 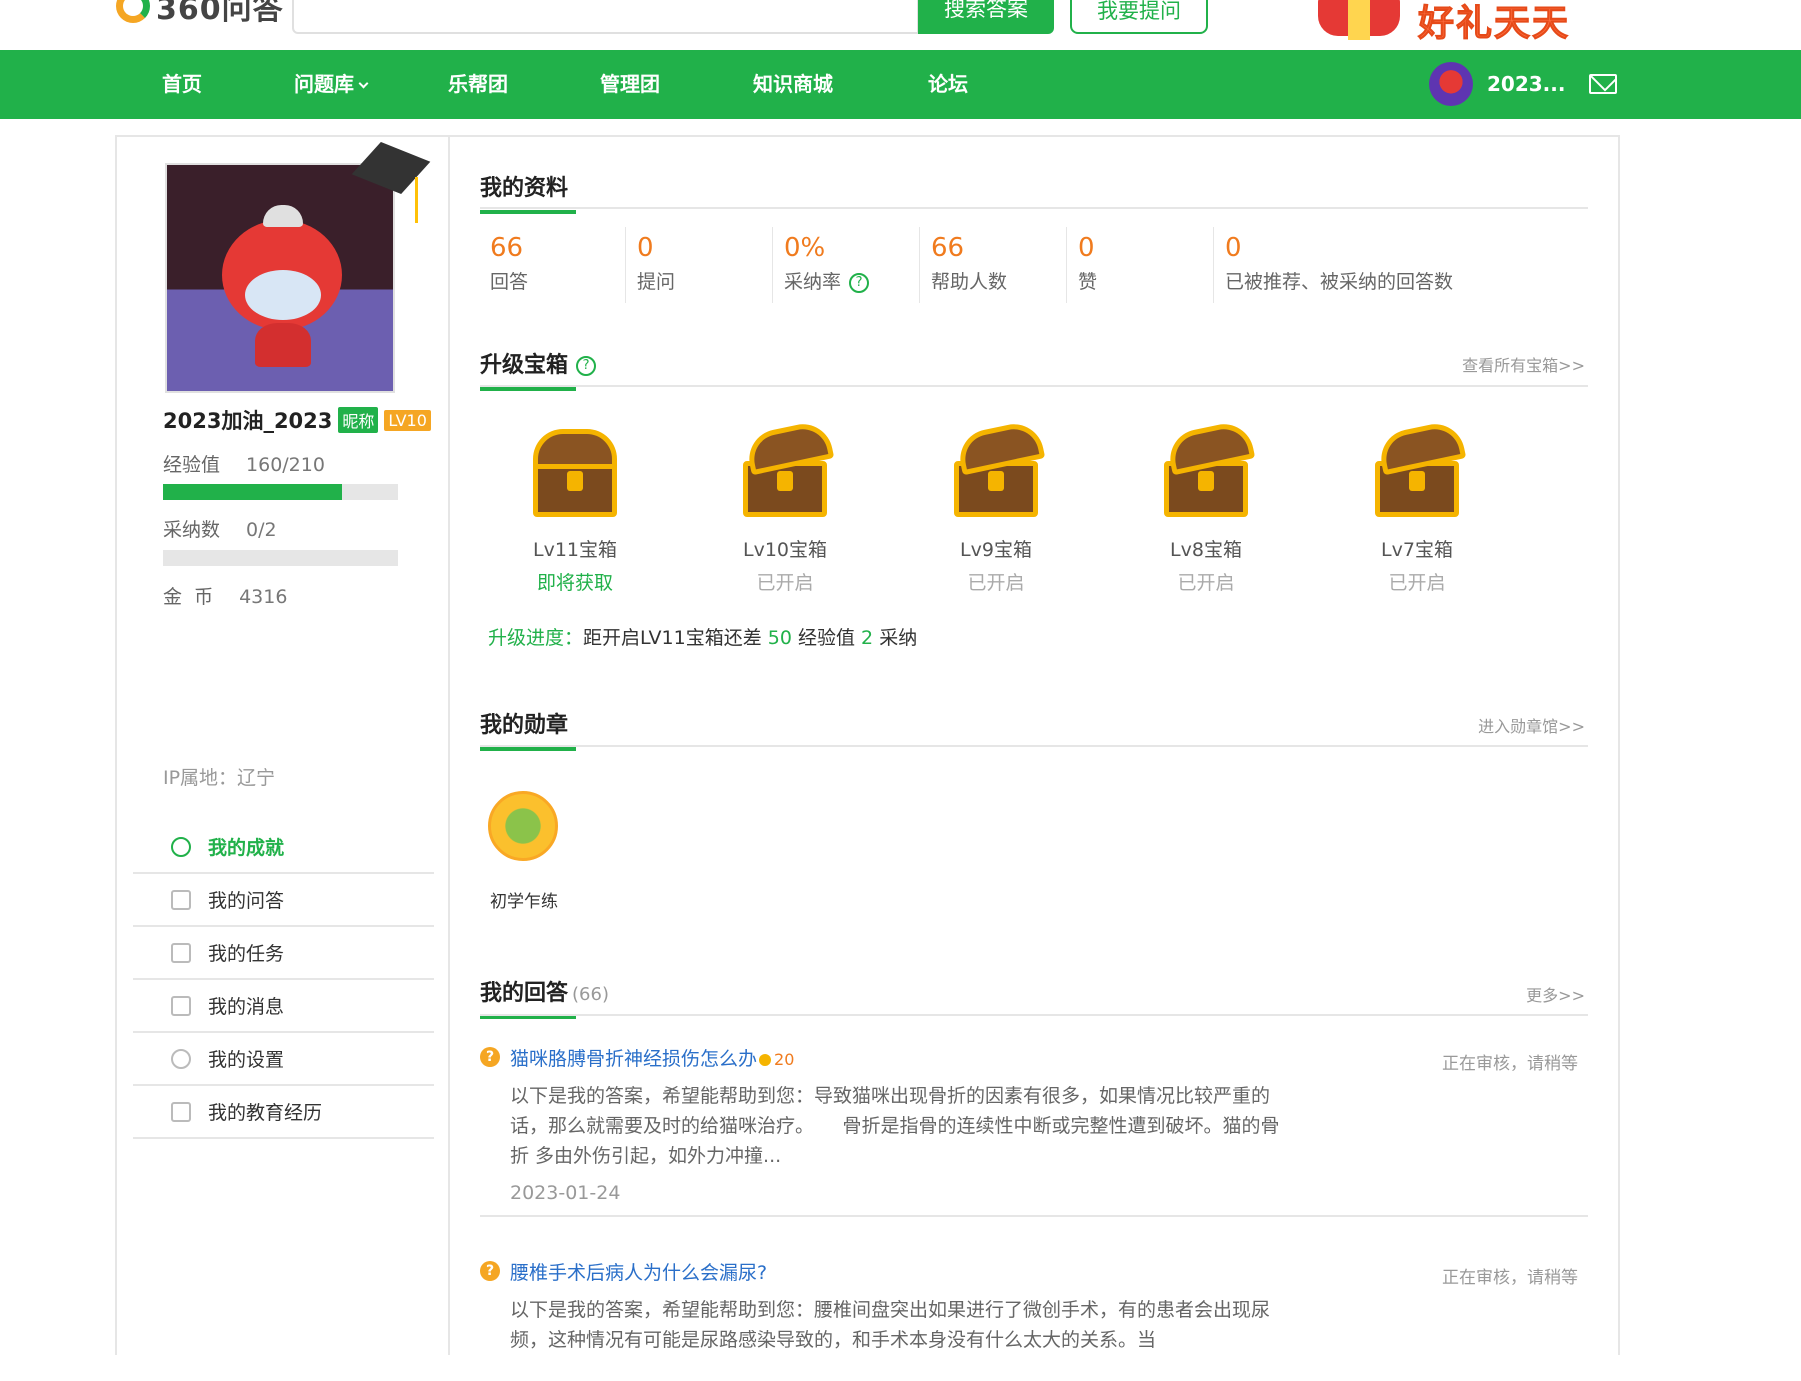 What do you see at coordinates (1401, 265) in the screenshot?
I see `stat-recommended: 0 已被推荐、被采纳的回答数` at bounding box center [1401, 265].